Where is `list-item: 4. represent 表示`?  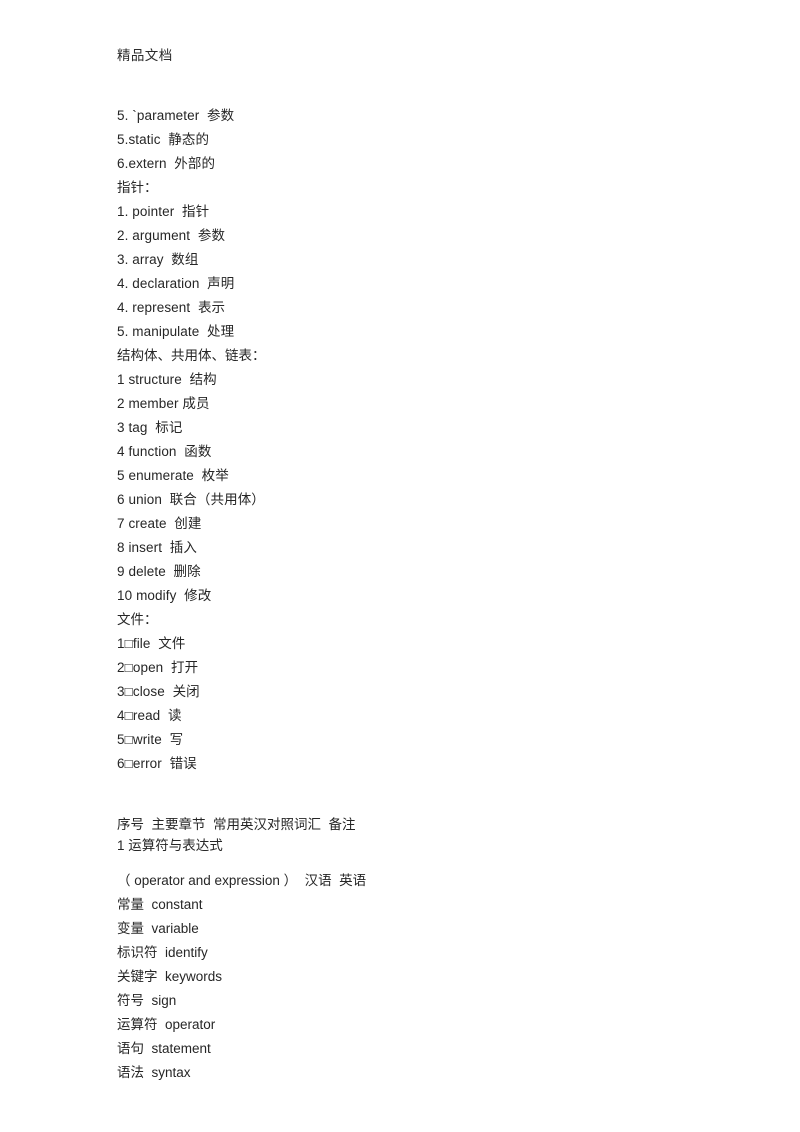 list-item: 4. represent 表示 is located at coordinates (171, 307).